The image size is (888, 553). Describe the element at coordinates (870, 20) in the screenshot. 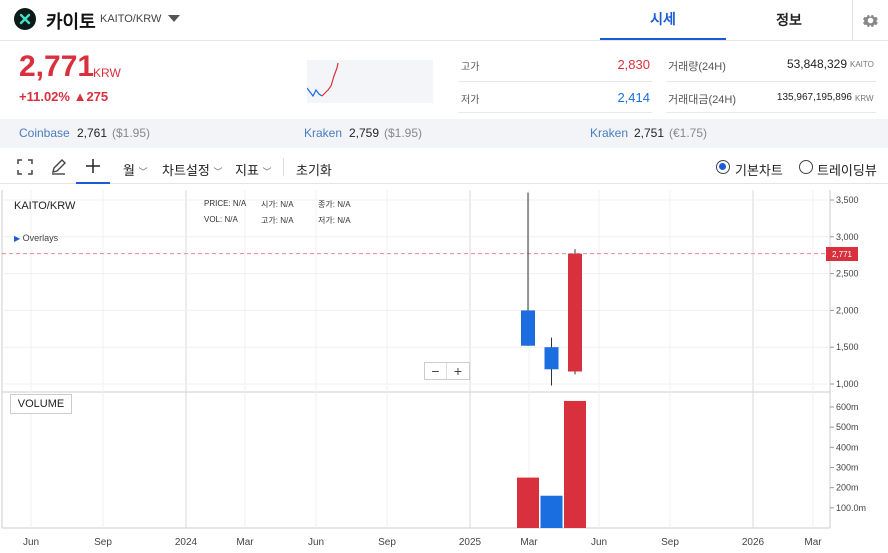

I see `gear-icon` at that location.